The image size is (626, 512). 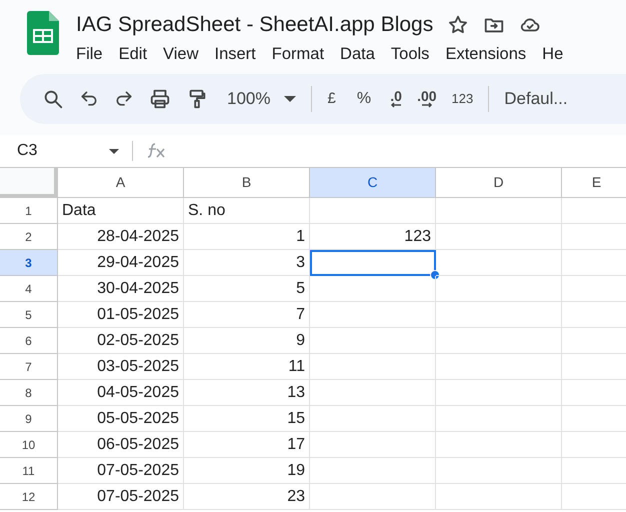 What do you see at coordinates (553, 54) in the screenshot?
I see `menu-item: He` at bounding box center [553, 54].